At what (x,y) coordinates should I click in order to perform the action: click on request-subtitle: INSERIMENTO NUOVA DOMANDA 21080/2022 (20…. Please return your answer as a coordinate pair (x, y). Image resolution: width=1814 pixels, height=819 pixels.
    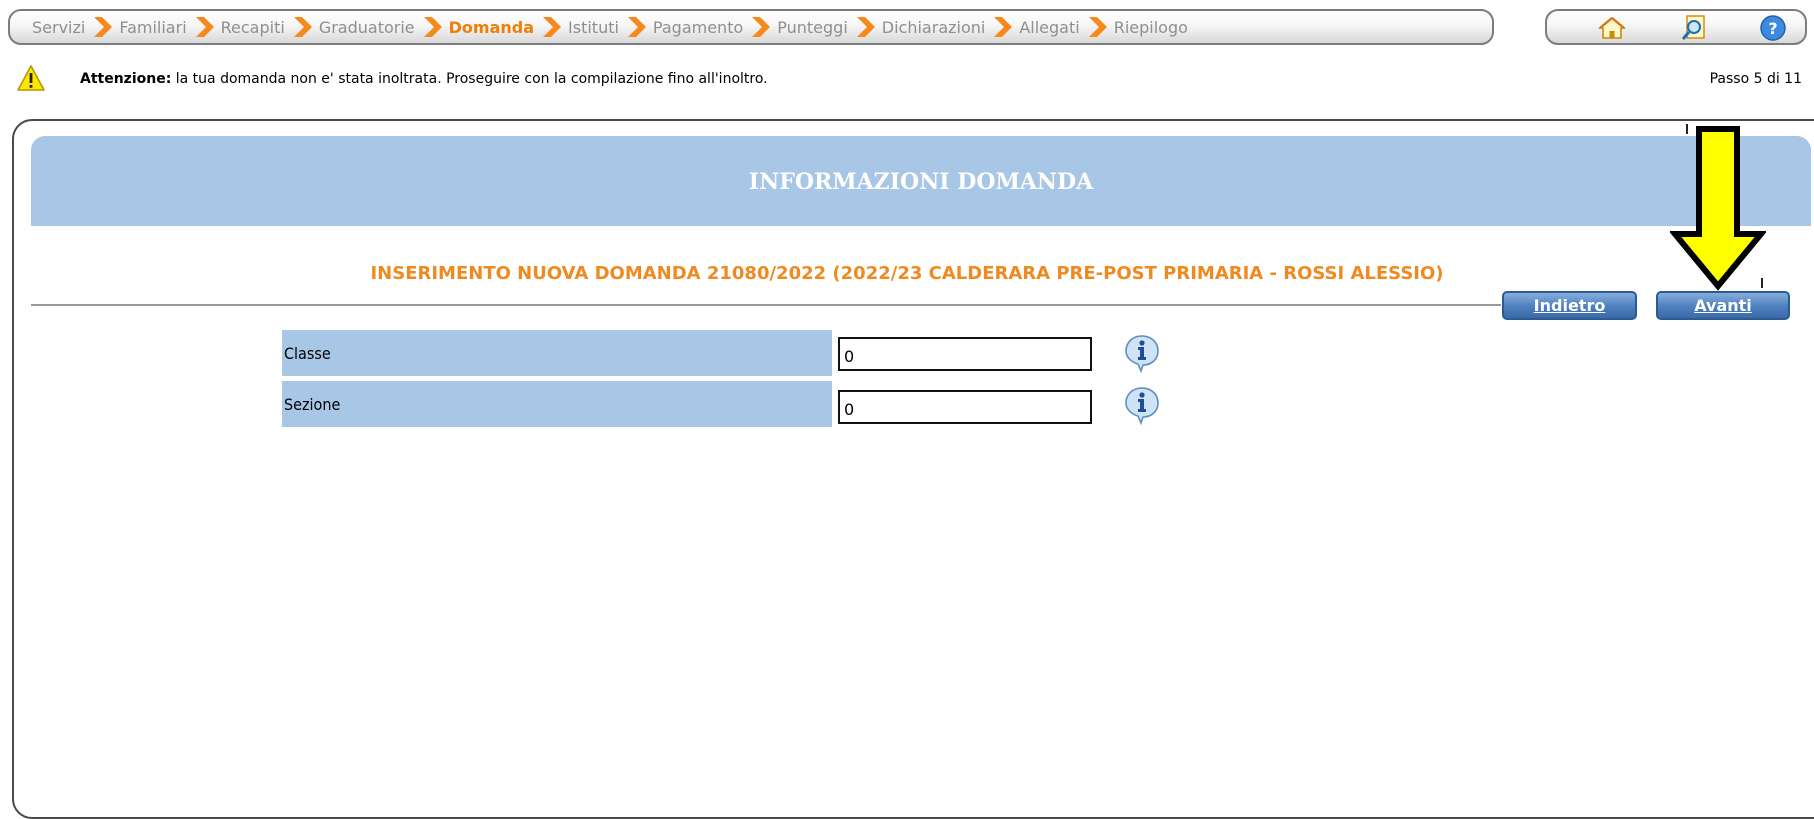
    Looking at the image, I should click on (907, 273).